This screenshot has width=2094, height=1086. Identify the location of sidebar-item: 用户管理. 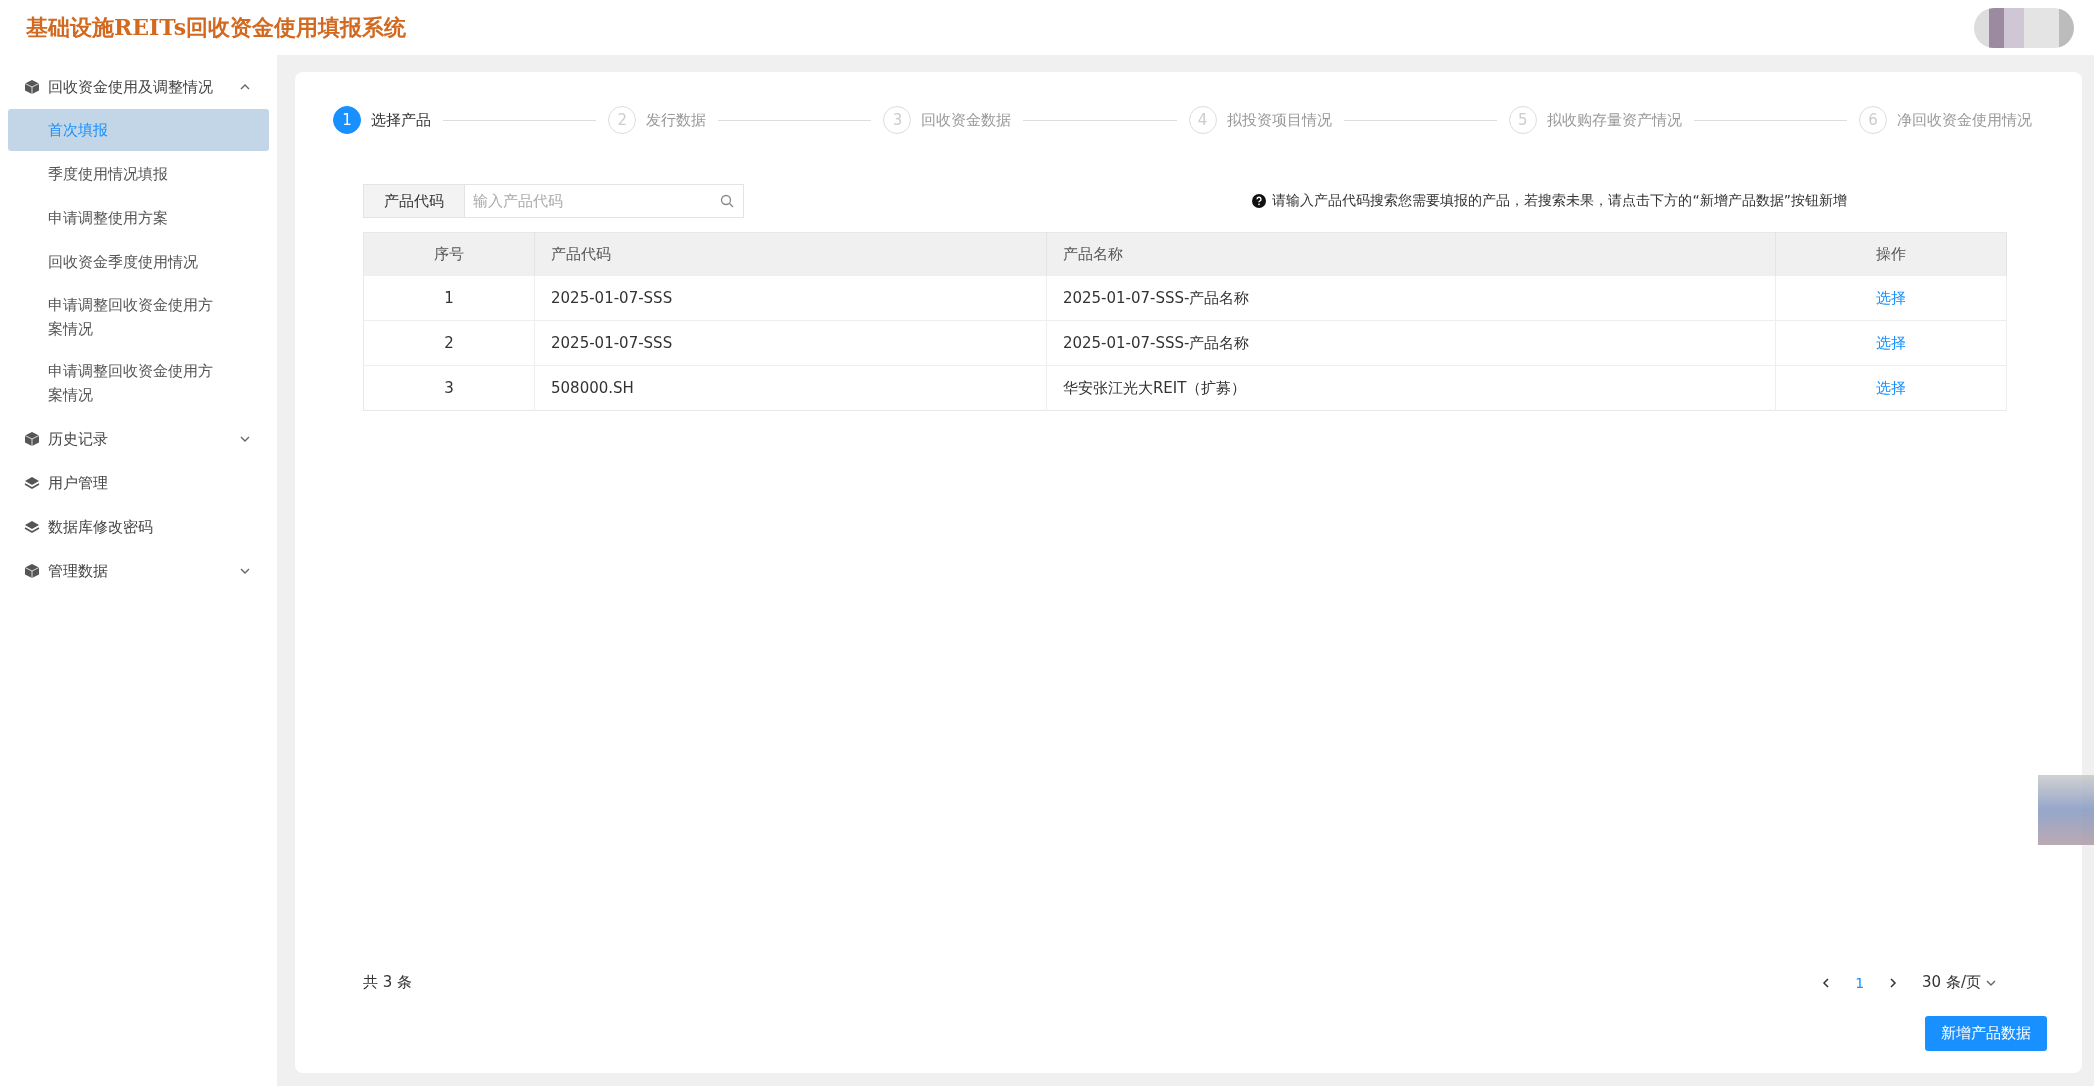
(138, 483).